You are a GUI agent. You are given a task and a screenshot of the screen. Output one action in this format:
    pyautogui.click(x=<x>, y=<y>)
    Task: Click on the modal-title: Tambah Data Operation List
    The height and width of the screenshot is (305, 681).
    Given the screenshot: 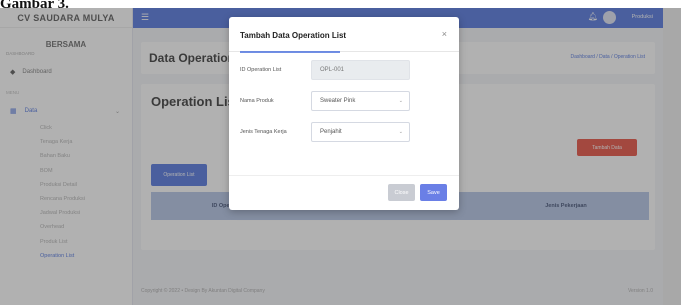 What is the action you would take?
    pyautogui.click(x=293, y=35)
    